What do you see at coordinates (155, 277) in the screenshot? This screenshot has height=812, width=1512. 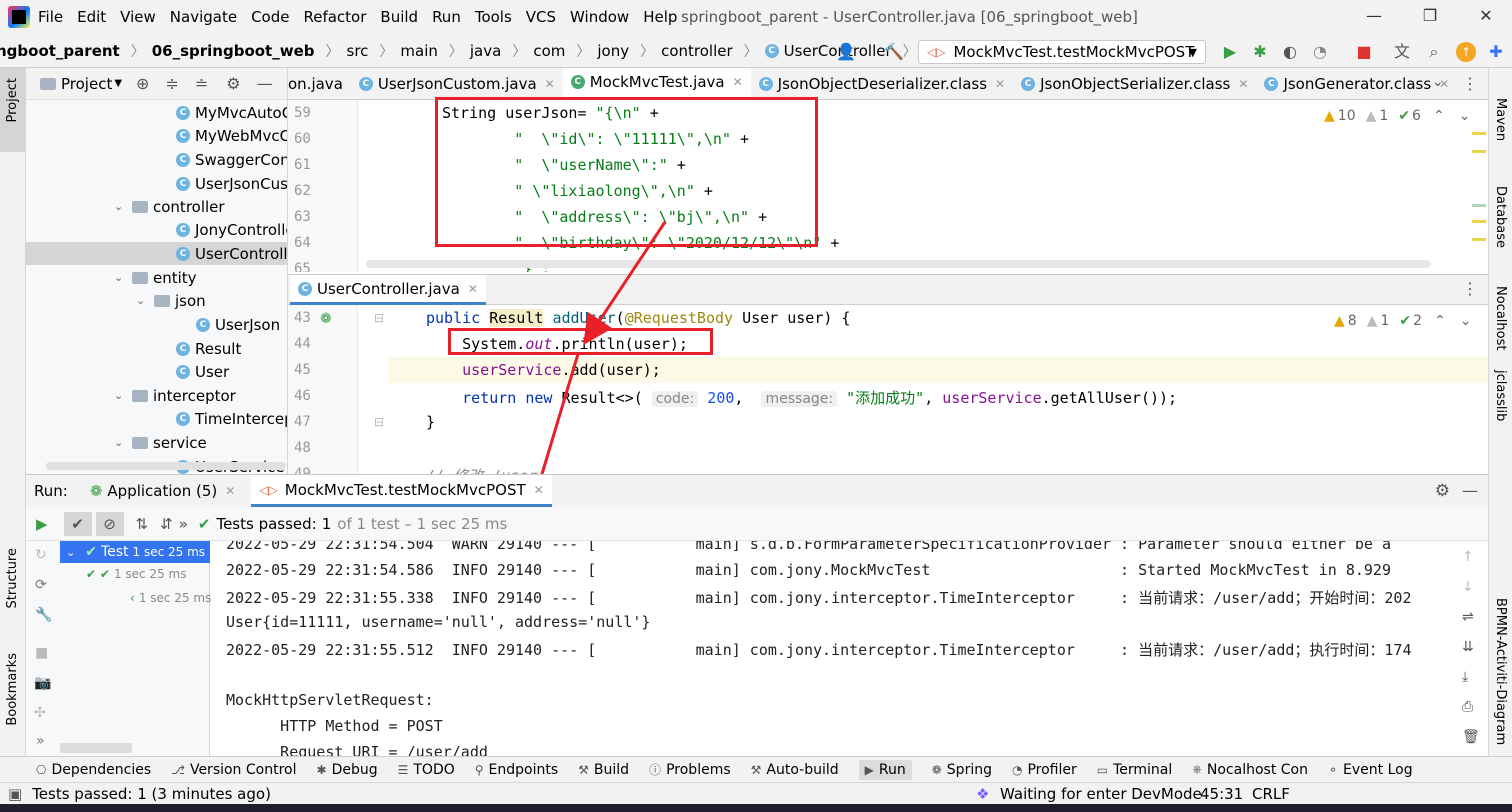 I see `tree-item: ⌄ entity` at bounding box center [155, 277].